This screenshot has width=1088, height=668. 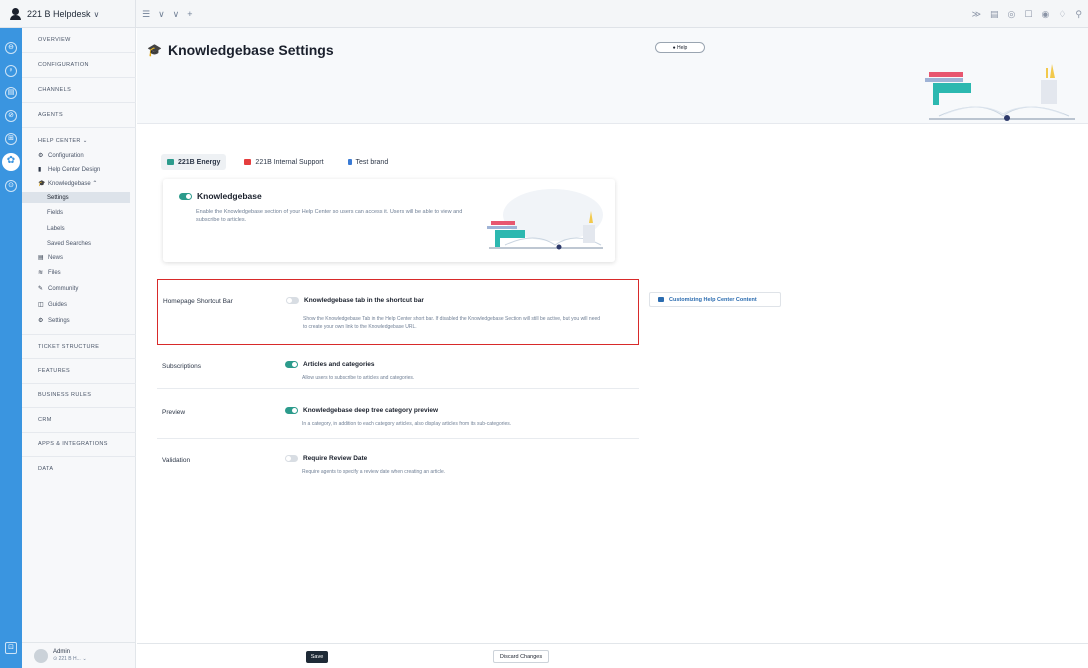 I want to click on design-icon: ▮, so click(x=40, y=170).